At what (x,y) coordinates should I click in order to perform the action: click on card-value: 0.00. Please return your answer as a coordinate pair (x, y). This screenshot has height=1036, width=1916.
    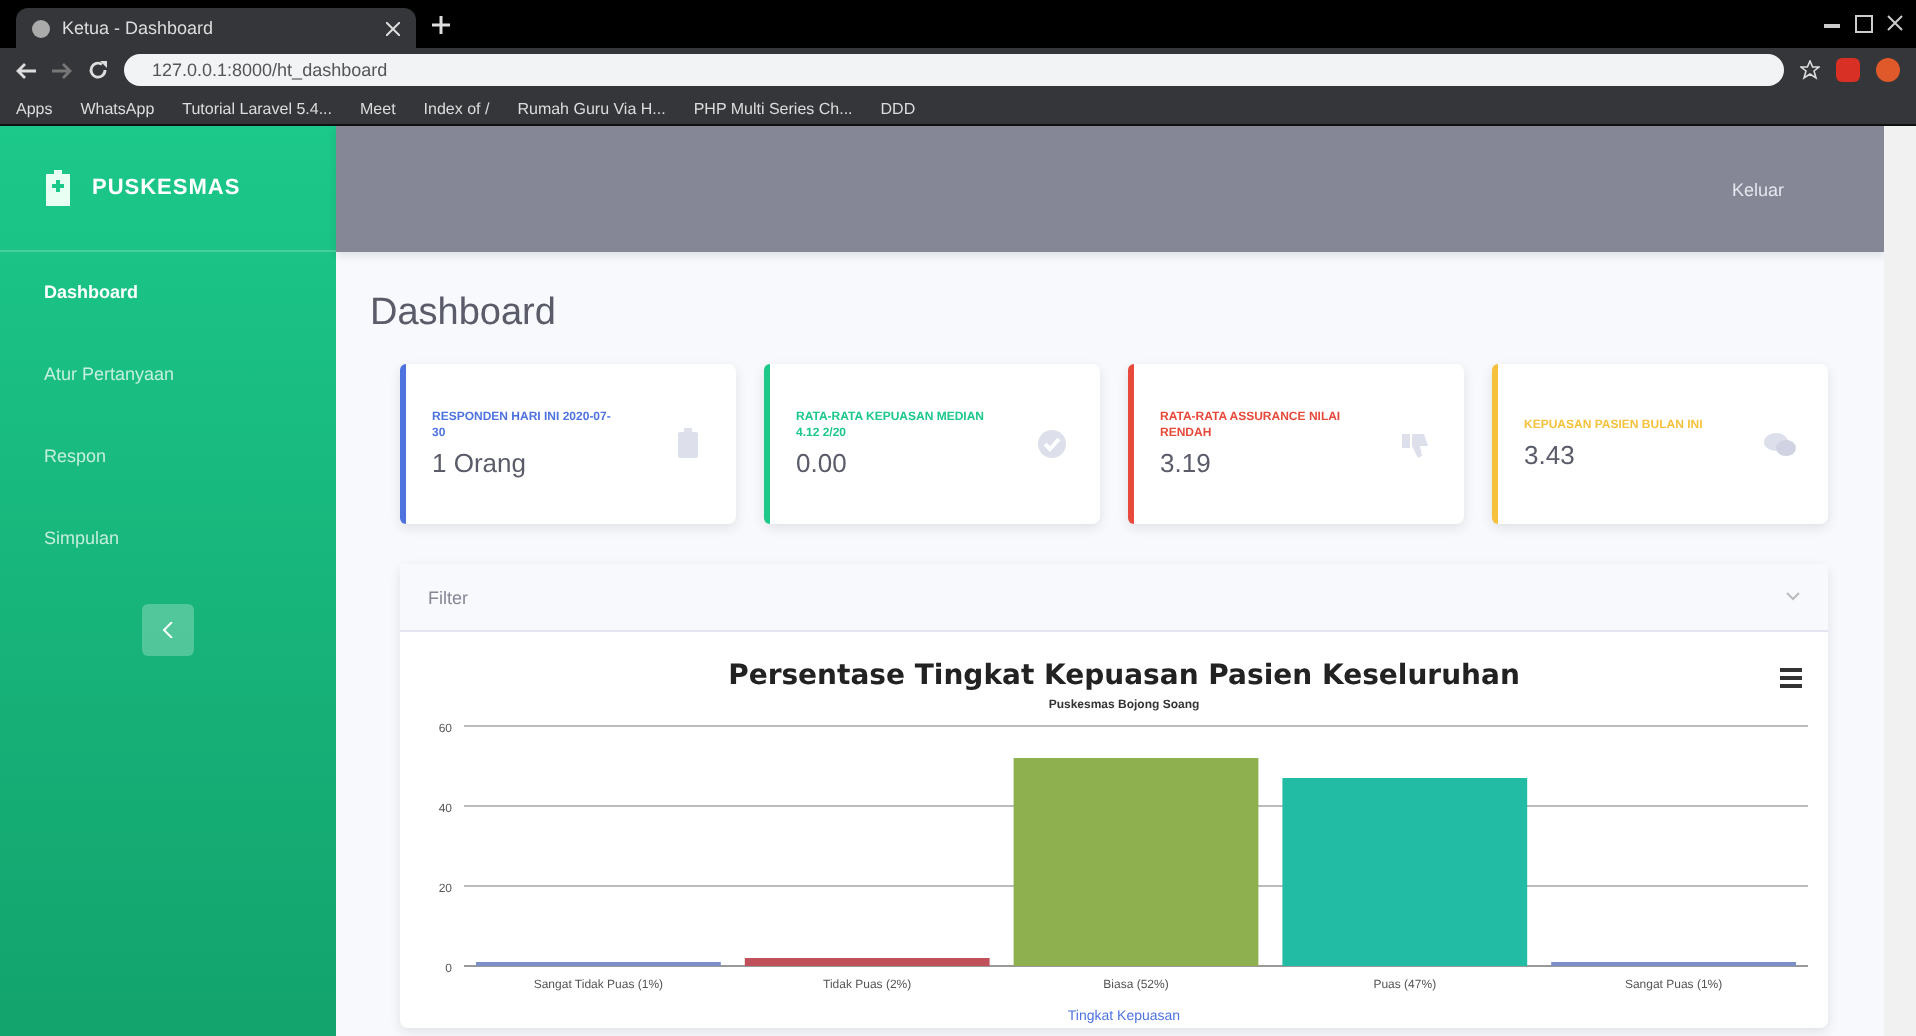
    Looking at the image, I should click on (822, 463).